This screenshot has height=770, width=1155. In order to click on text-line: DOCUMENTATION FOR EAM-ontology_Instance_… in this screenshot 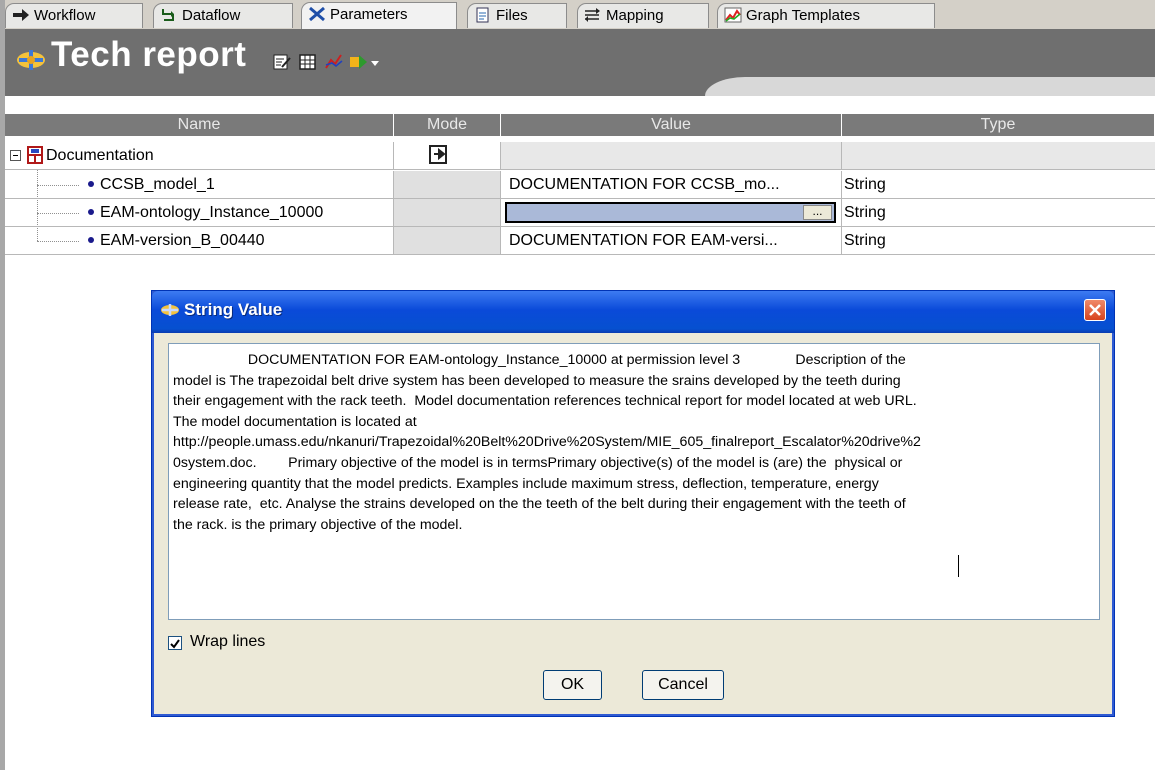, I will do `click(539, 360)`.